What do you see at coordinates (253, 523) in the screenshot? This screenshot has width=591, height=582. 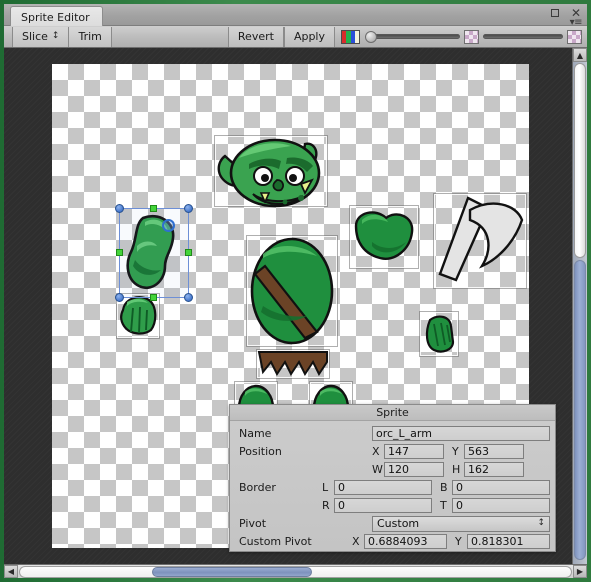 I see `pivot-label: Pivot` at bounding box center [253, 523].